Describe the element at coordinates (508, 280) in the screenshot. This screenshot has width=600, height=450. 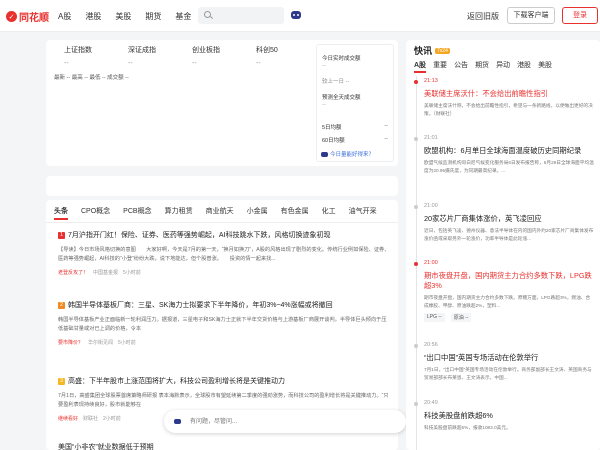
I see `flash-headline: 期市夜盘开盘，国内期货主力合约多数下跌，LPG跌超3%` at that location.